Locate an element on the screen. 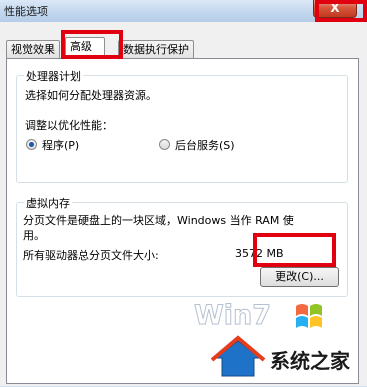  paging-file-total-value: 3572 MB is located at coordinates (259, 253).